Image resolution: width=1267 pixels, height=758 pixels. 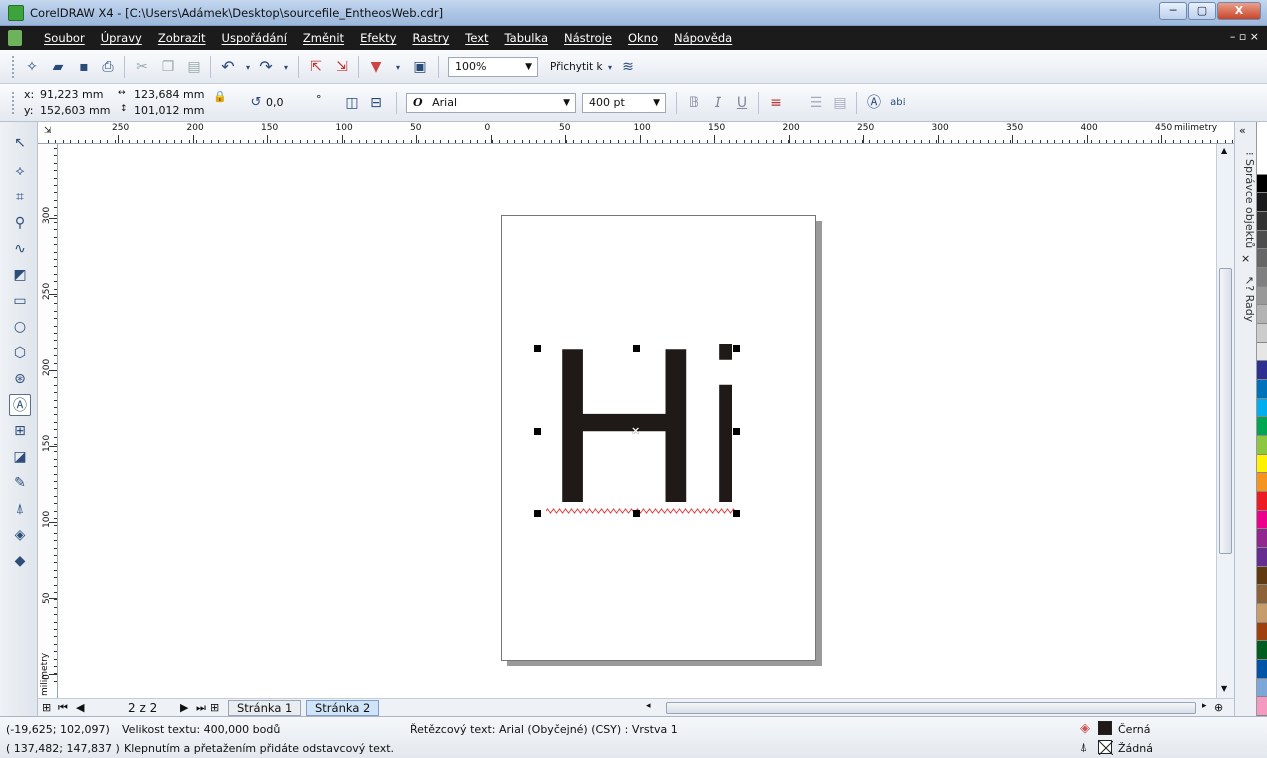 I want to click on table-tool-icon: ⊞, so click(x=20, y=431).